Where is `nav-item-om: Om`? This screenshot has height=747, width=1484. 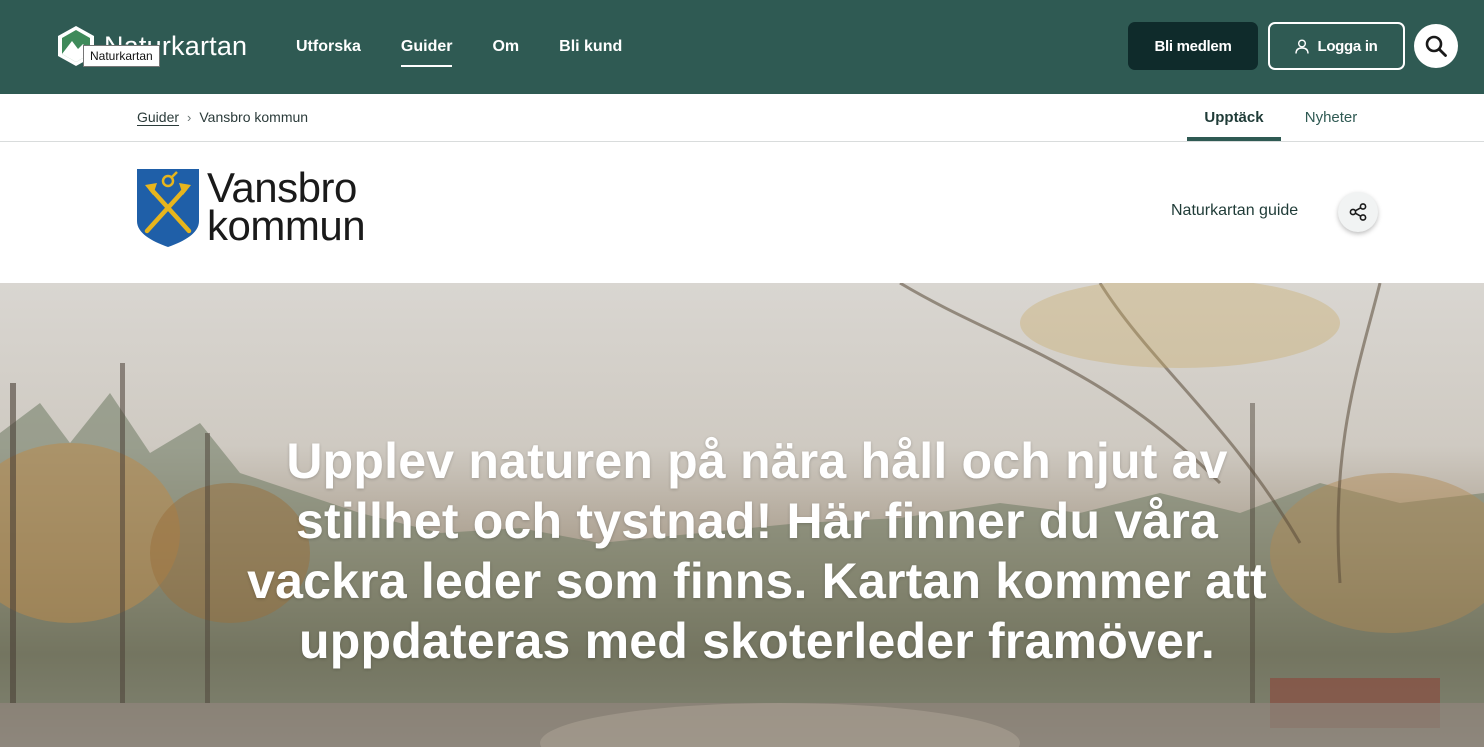
nav-item-om: Om is located at coordinates (505, 47).